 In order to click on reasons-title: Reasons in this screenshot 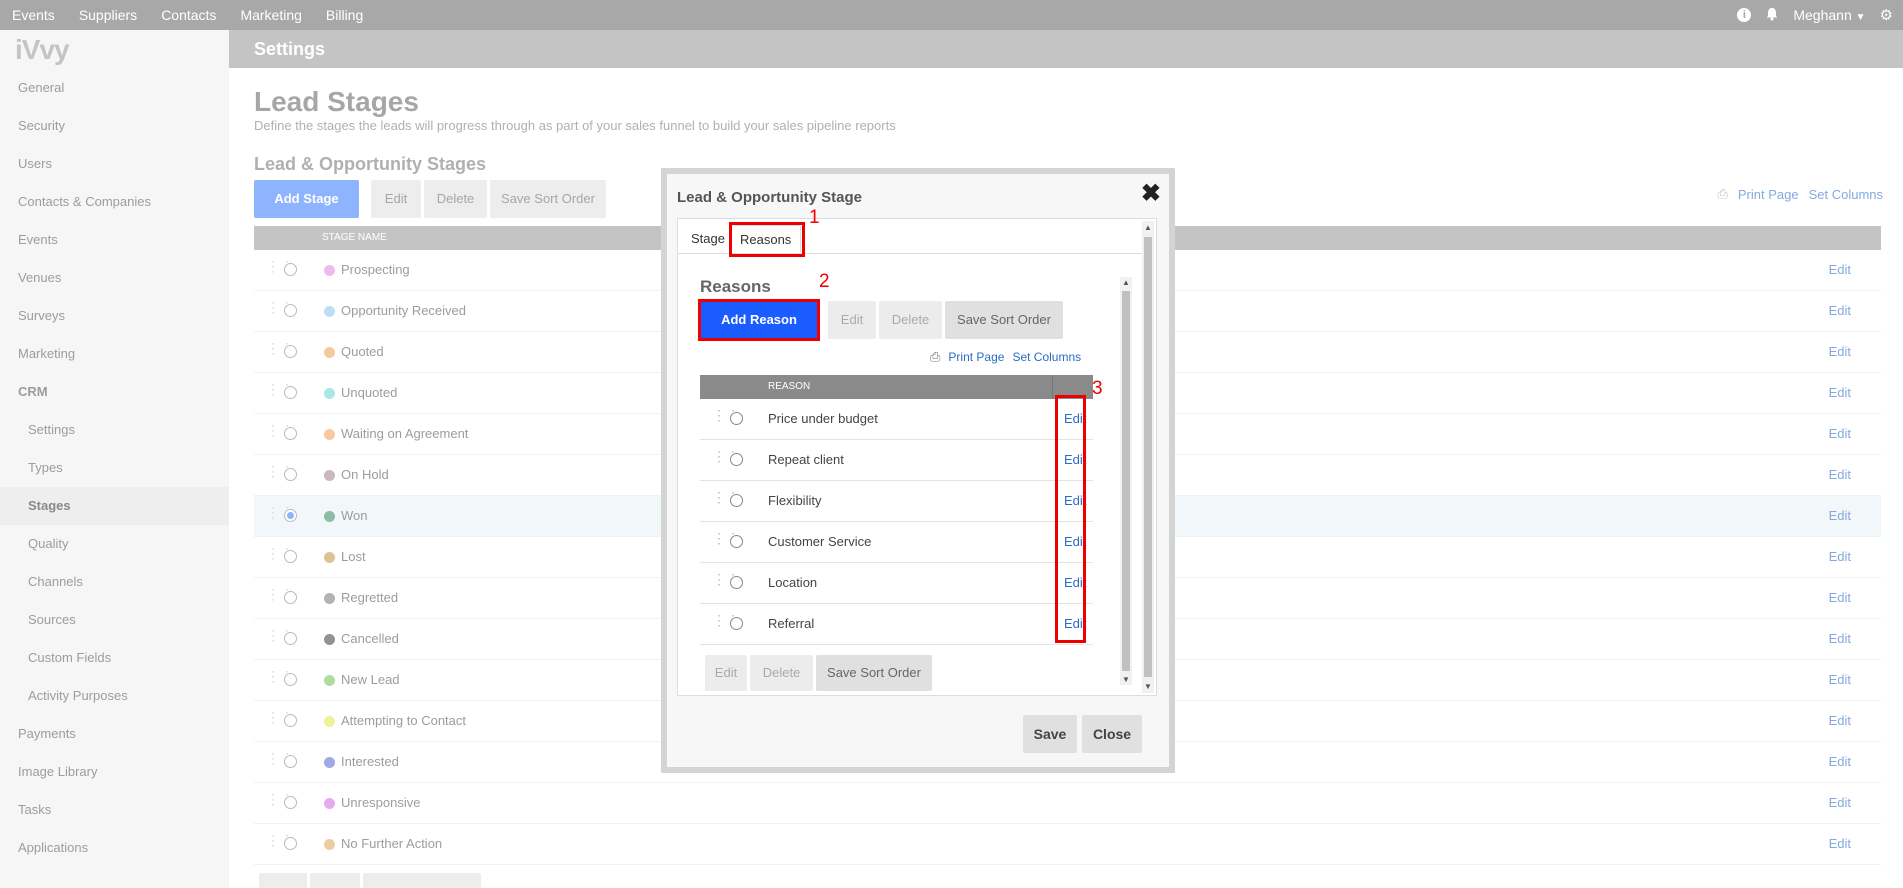, I will do `click(735, 286)`.